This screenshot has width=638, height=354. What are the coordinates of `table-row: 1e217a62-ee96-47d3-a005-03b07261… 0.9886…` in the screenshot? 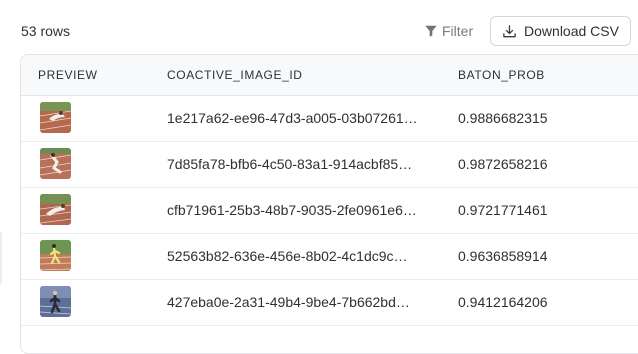 It's located at (329, 119).